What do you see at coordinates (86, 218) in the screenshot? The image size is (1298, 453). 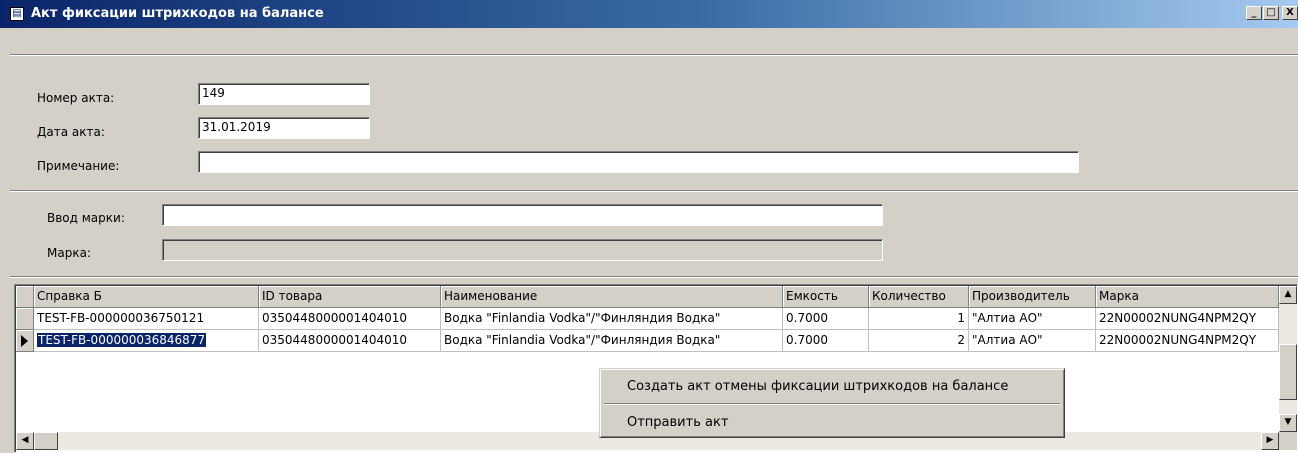 I see `mark-input-label: Ввод марки:` at bounding box center [86, 218].